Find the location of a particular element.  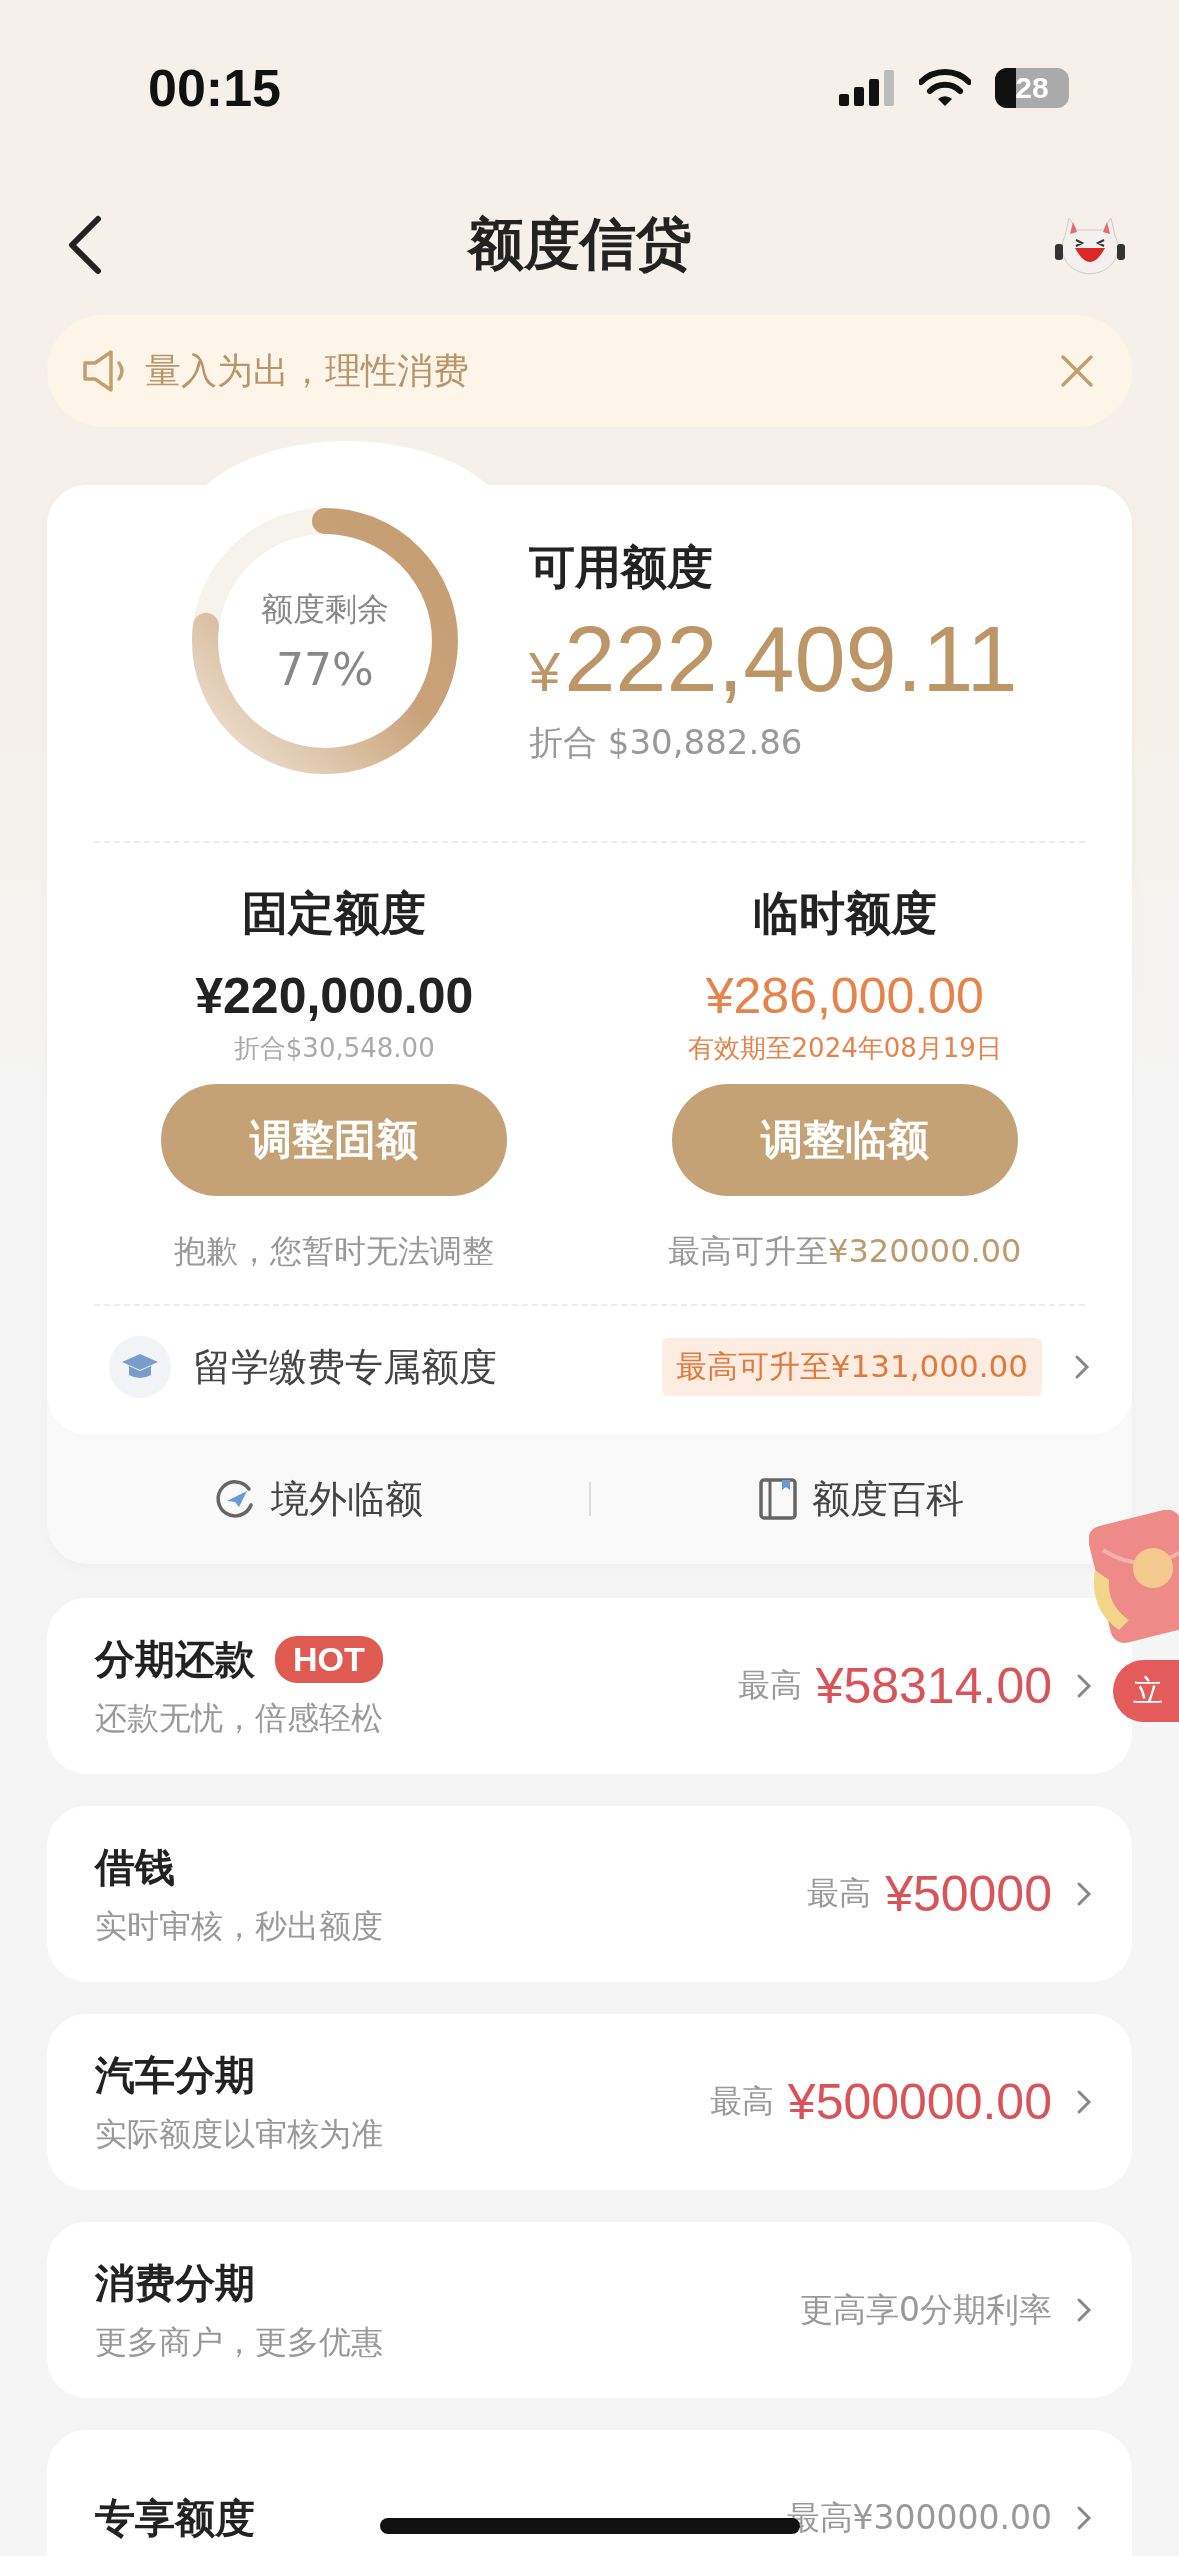

product-limit-amount: ¥50000 is located at coordinates (968, 1894).